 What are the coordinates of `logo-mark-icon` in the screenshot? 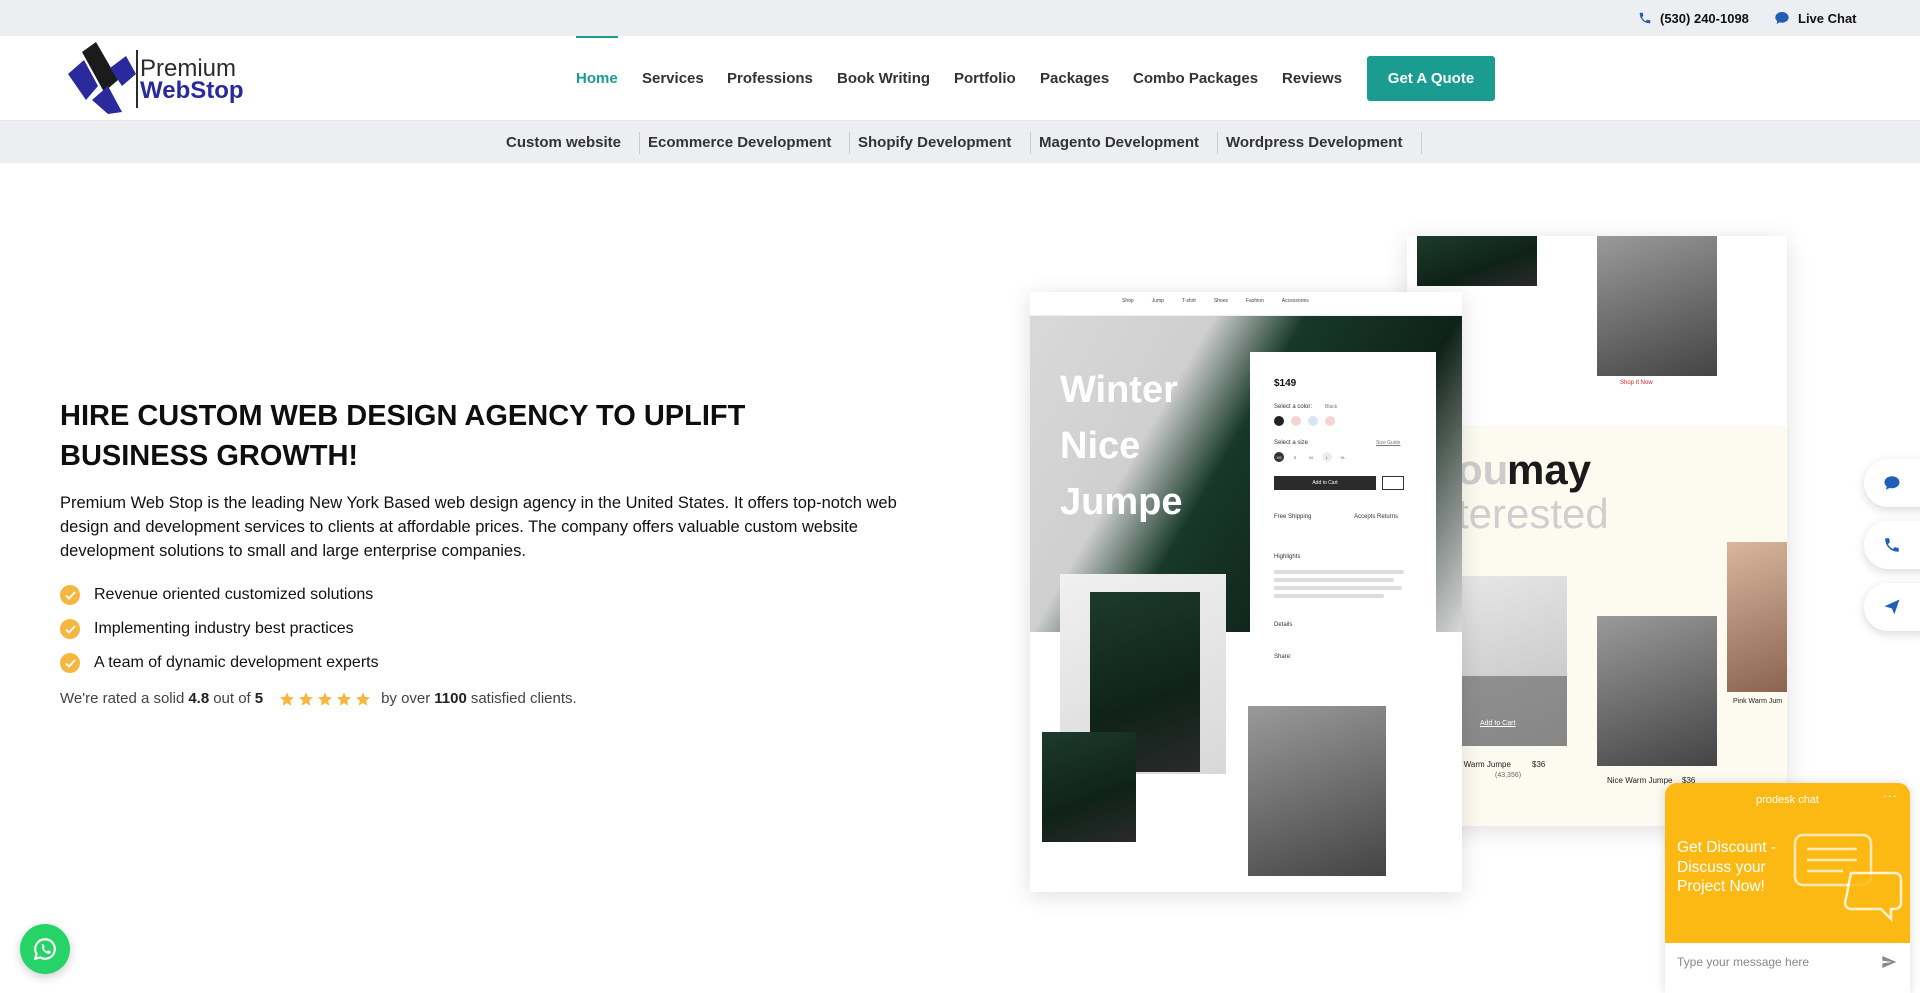 It's located at (102, 78).